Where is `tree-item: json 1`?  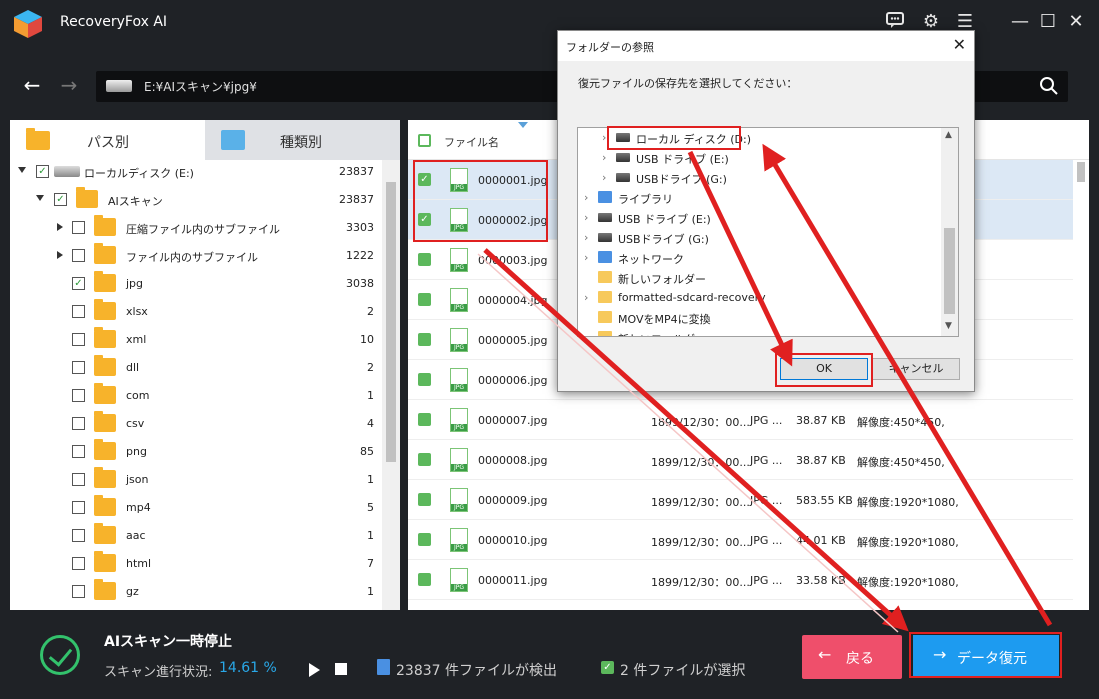 tree-item: json 1 is located at coordinates (196, 480).